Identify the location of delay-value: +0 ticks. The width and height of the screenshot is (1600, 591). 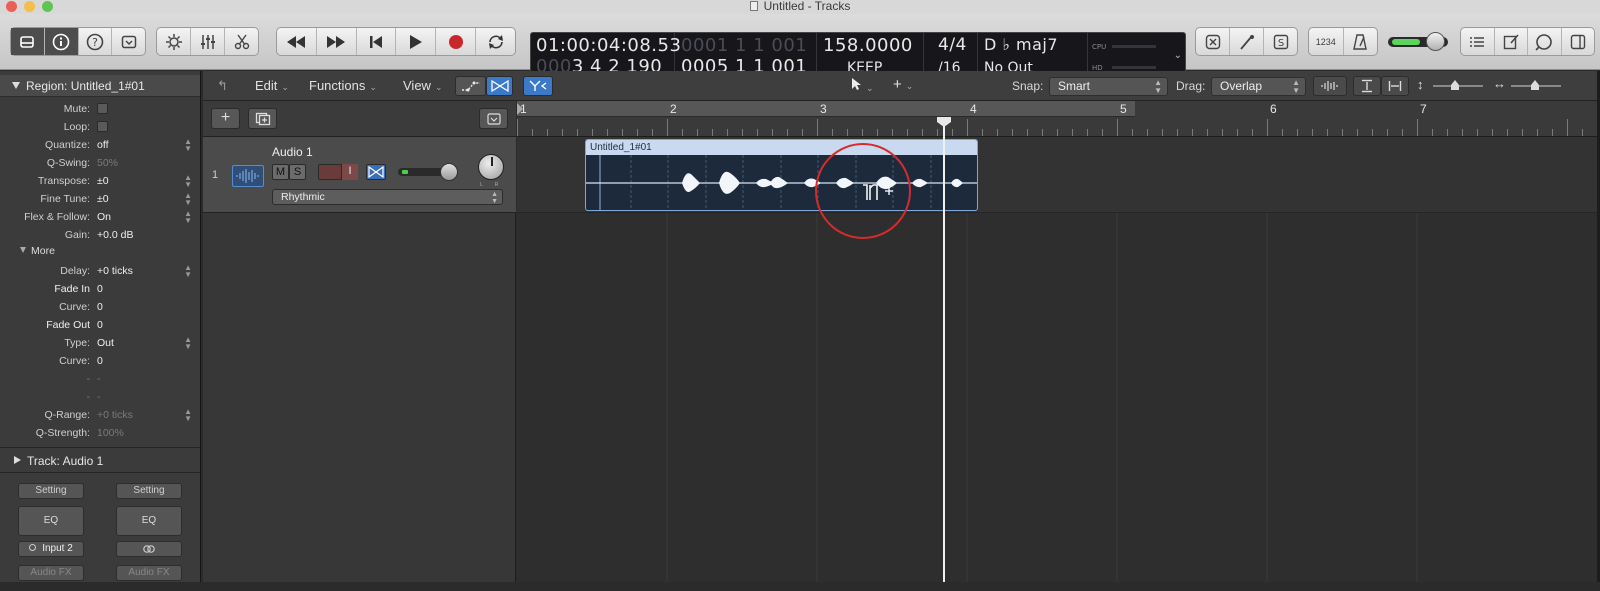
(115, 271).